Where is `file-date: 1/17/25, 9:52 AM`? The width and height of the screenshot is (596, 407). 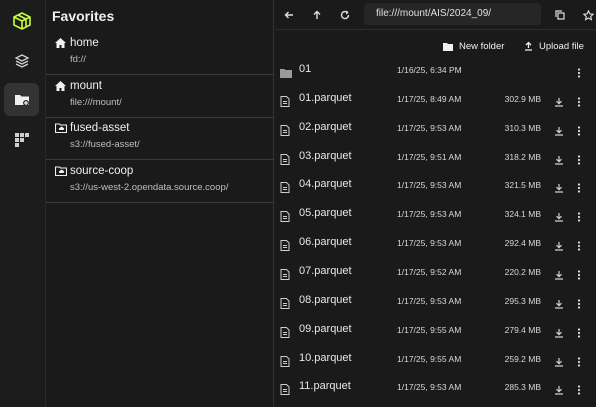
file-date: 1/17/25, 9:52 AM is located at coordinates (429, 271).